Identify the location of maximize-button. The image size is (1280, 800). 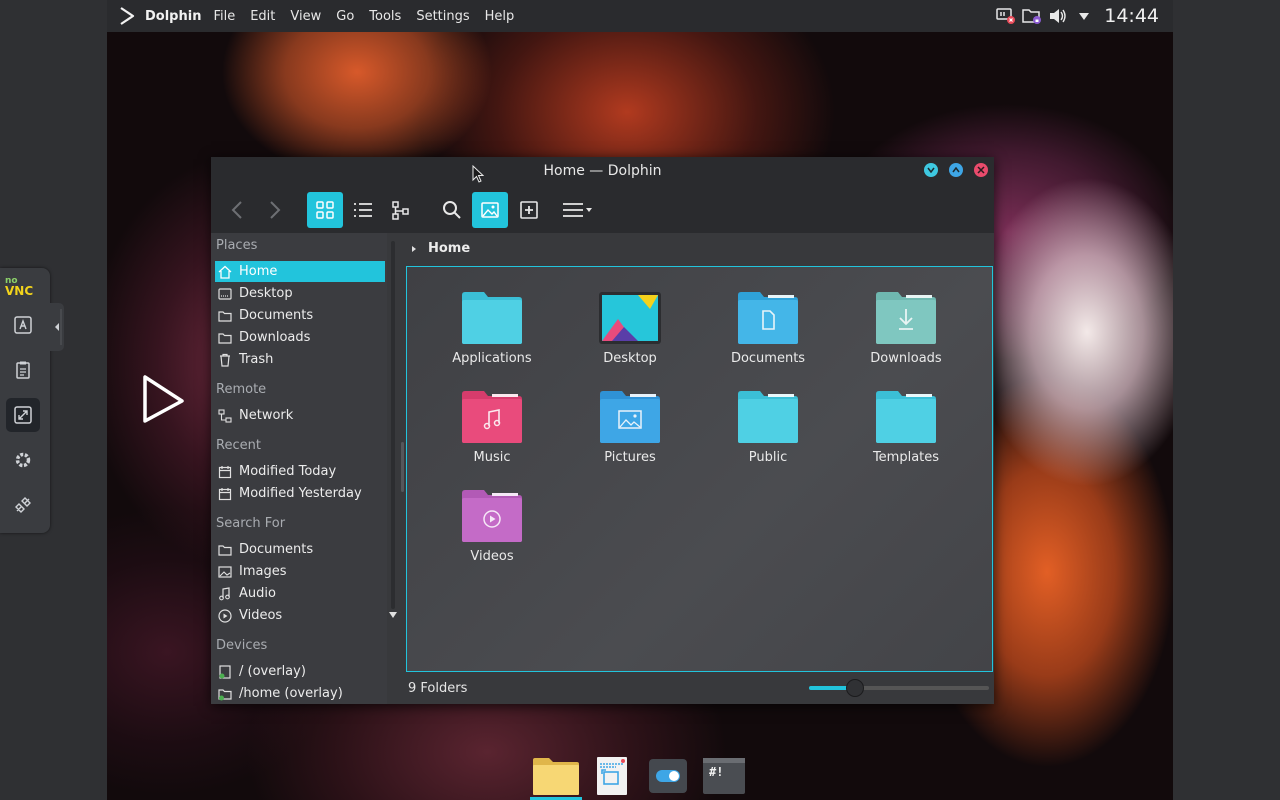
(956, 170).